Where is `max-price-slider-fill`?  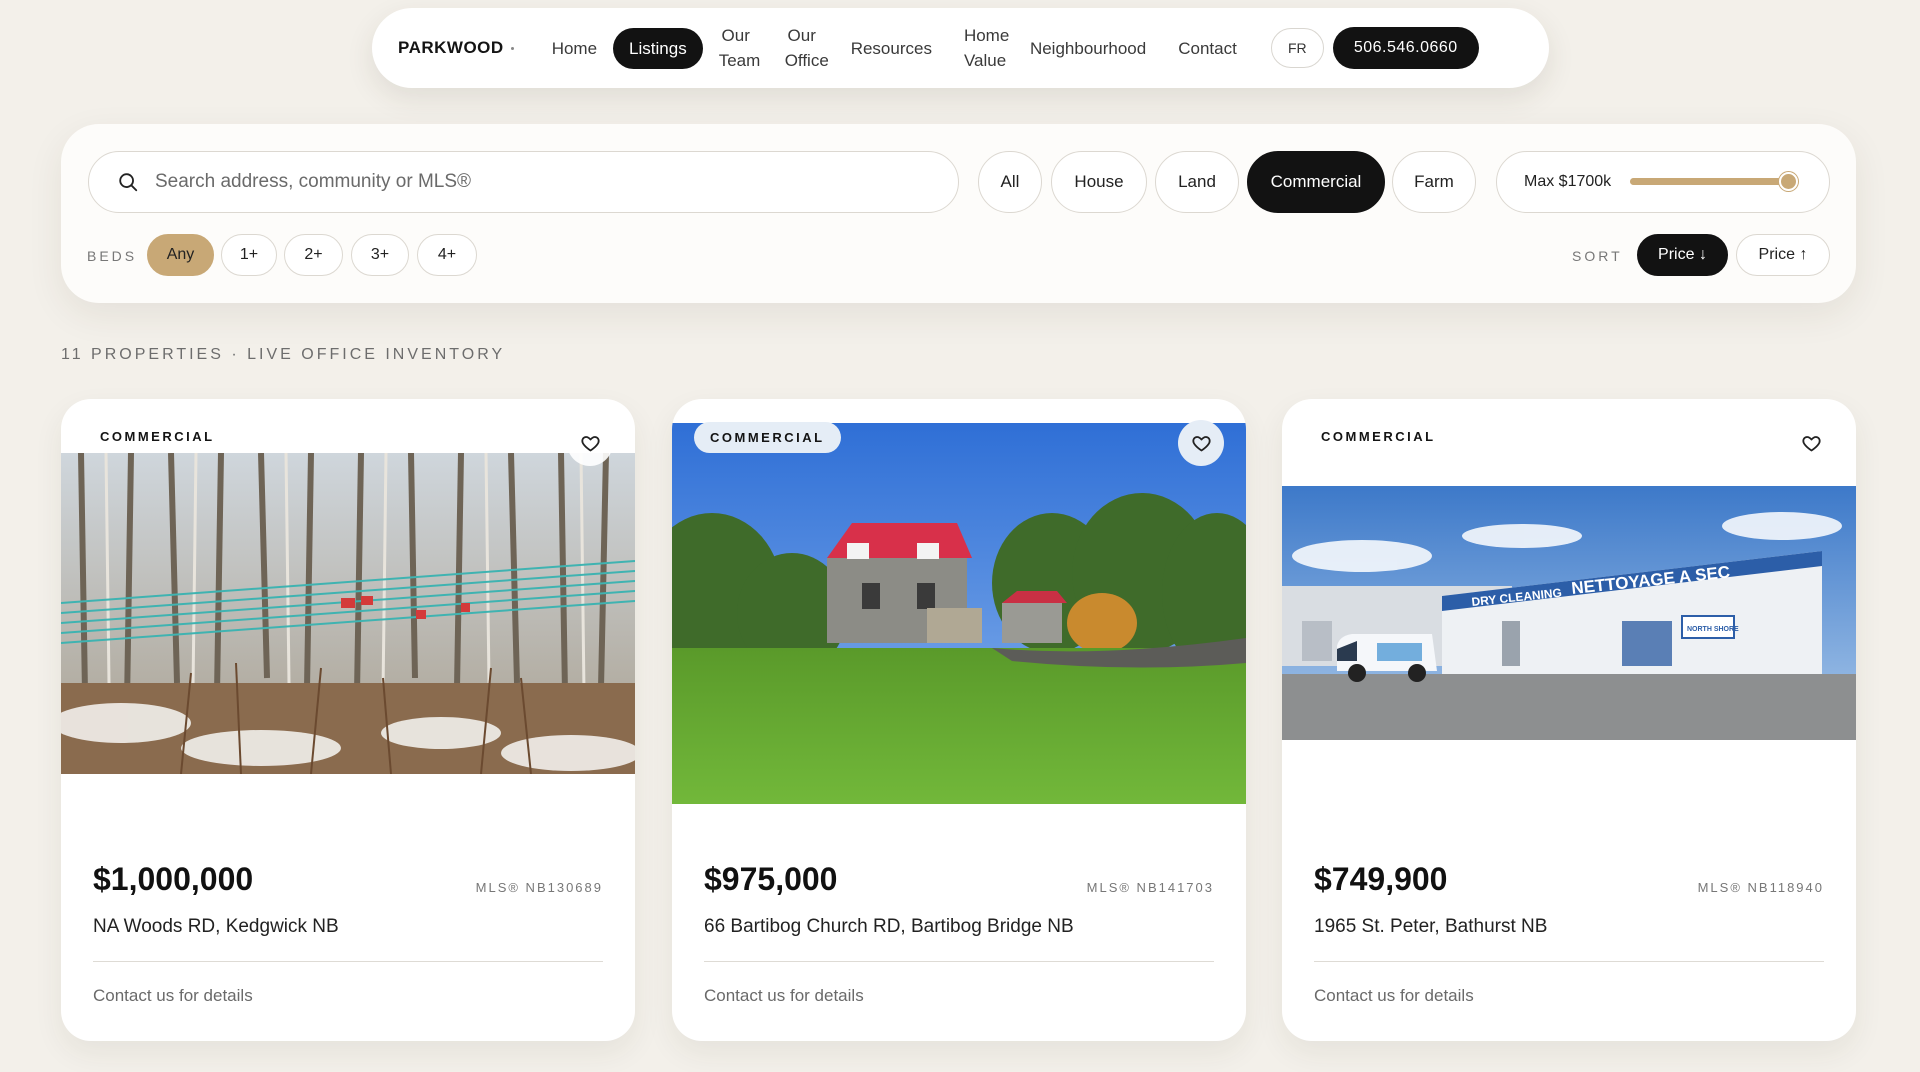 max-price-slider-fill is located at coordinates (1714, 181).